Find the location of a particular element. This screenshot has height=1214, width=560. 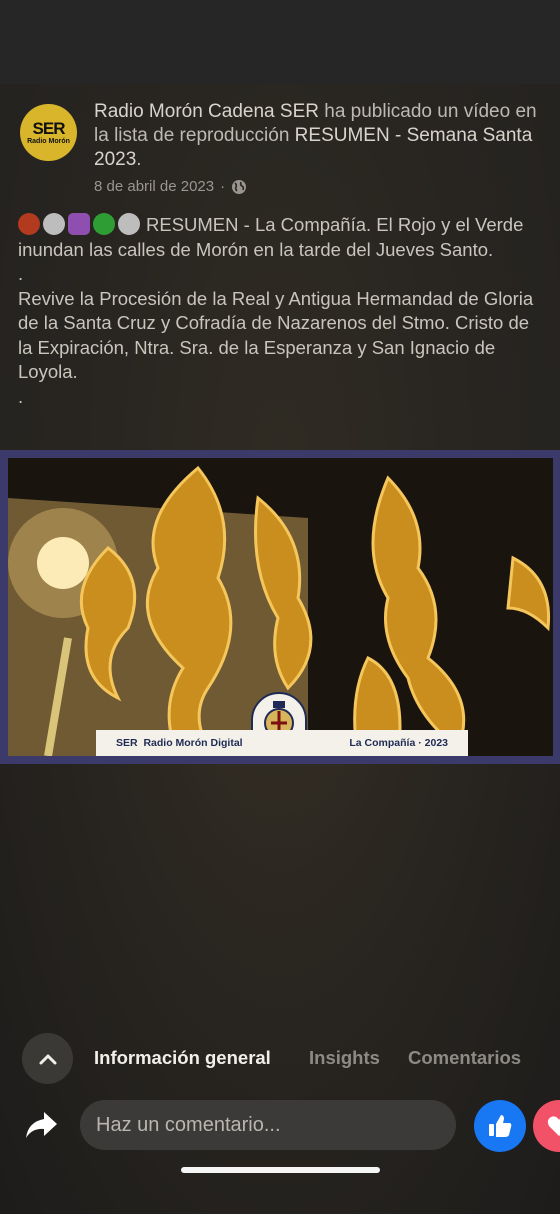

post-meta: 8 de abril de 2023 · is located at coordinates (170, 186).